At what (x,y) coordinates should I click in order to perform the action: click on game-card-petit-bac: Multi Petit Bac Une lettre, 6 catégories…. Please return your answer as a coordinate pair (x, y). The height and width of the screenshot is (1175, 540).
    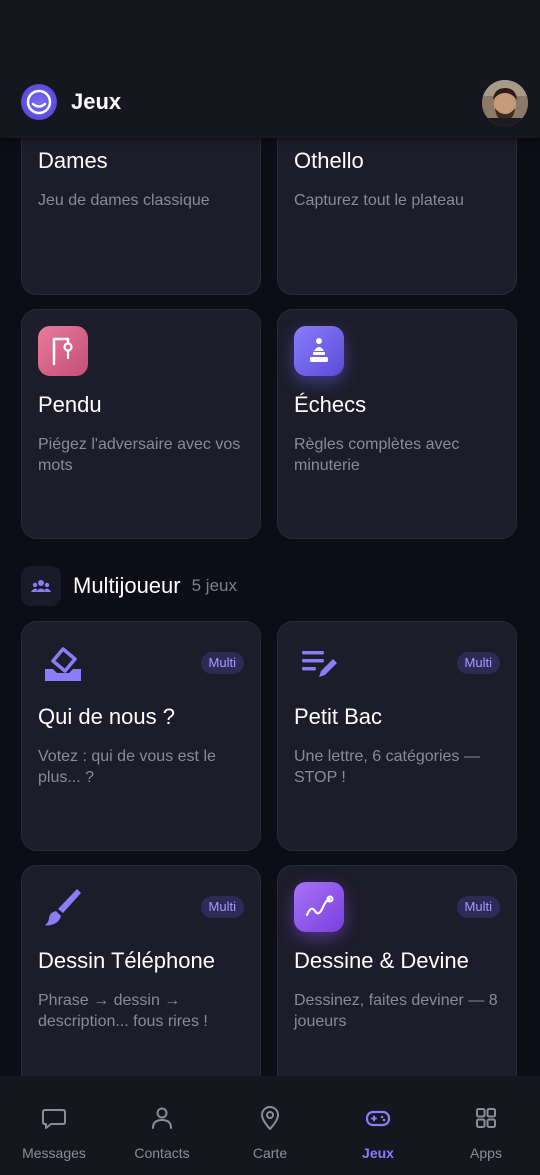
    Looking at the image, I should click on (397, 736).